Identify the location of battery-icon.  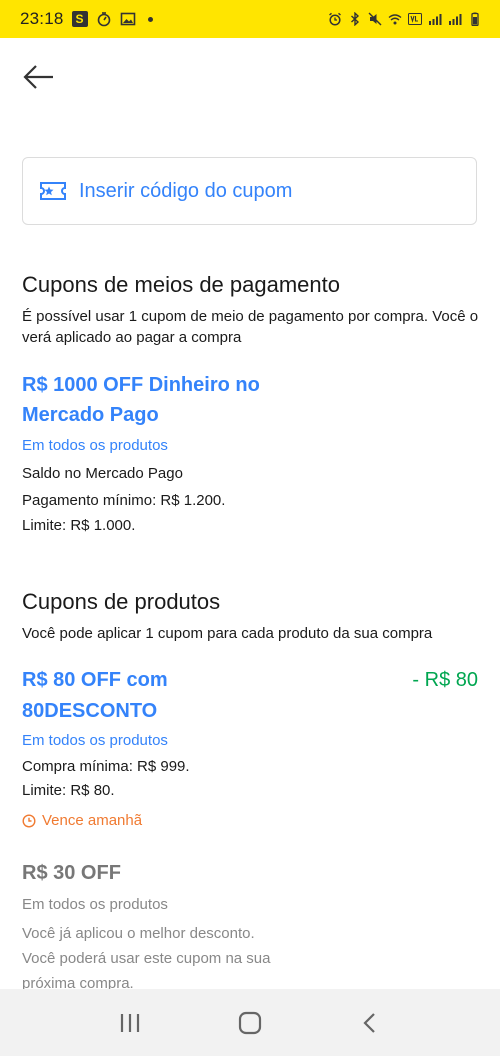
(475, 19).